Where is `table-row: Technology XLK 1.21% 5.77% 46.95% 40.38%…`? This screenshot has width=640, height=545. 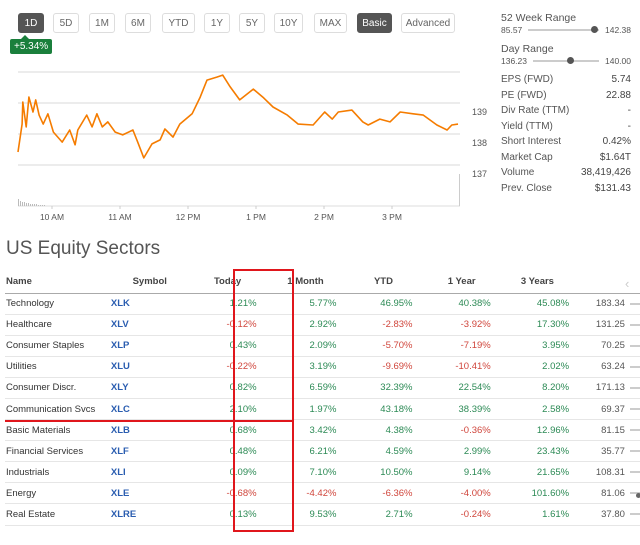
table-row: Technology XLK 1.21% 5.77% 46.95% 40.38%… is located at coordinates (322, 304).